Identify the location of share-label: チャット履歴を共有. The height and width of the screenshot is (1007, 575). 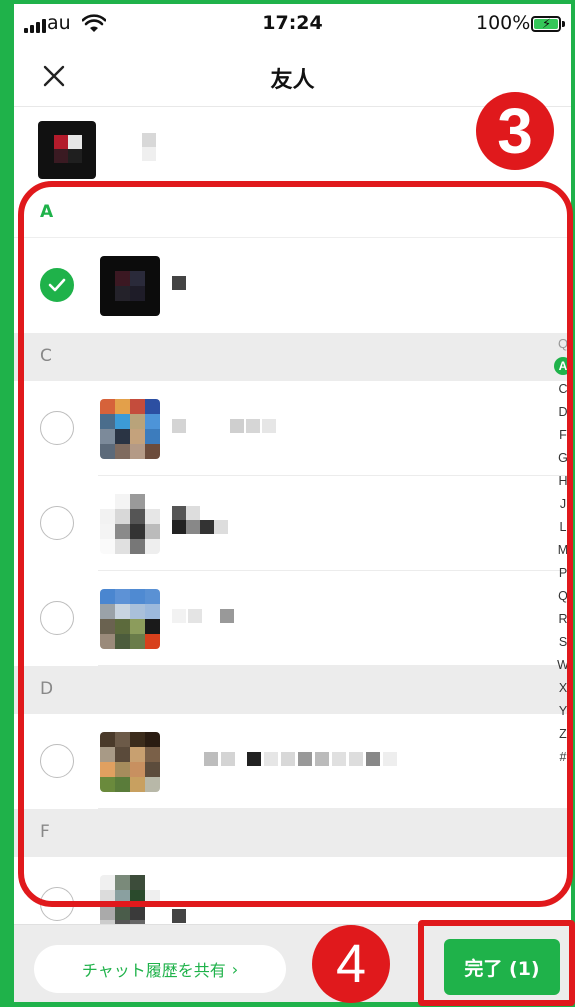
(153, 970).